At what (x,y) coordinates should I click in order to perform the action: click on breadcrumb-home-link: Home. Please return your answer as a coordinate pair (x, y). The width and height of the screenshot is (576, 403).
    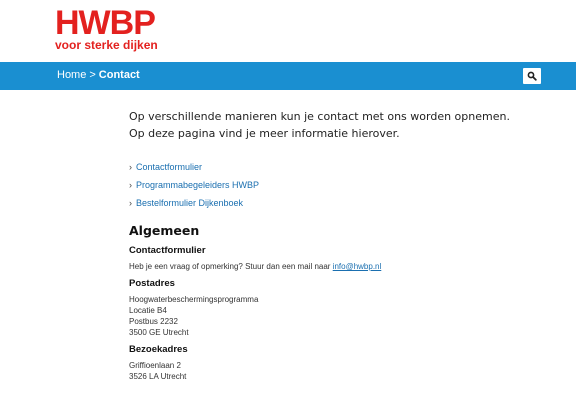
    Looking at the image, I should click on (71, 75).